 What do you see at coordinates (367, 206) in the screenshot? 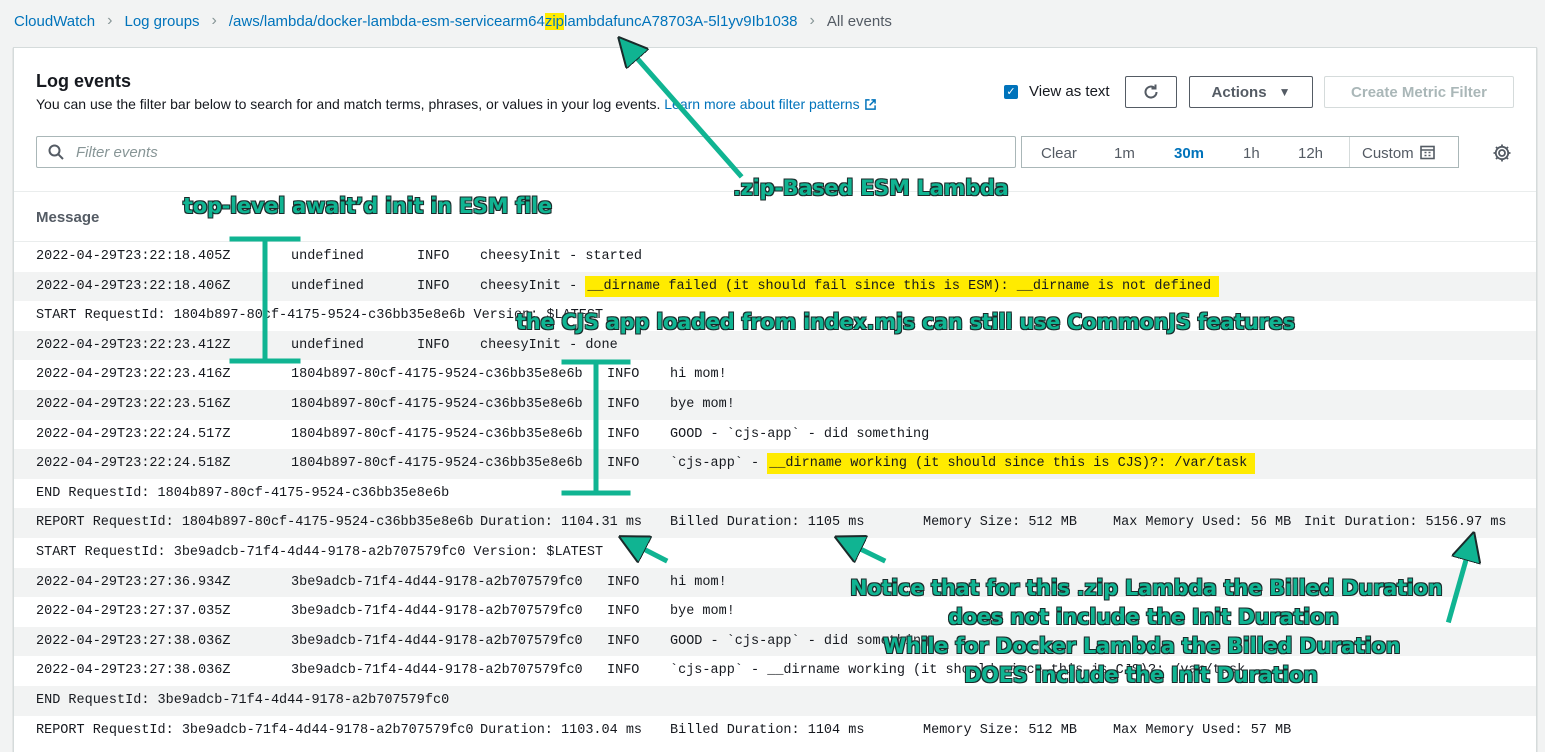
I see `annotation-esm-init: top-level await’d init in ESM file` at bounding box center [367, 206].